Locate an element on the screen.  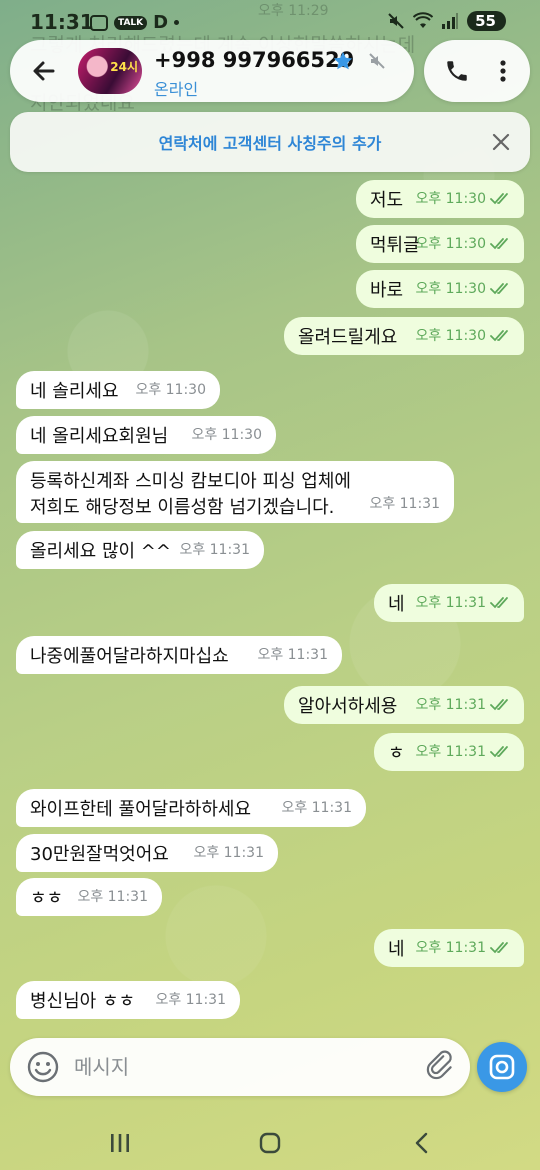
outgoing-message: 저도 오후 11:30 is located at coordinates (440, 199).